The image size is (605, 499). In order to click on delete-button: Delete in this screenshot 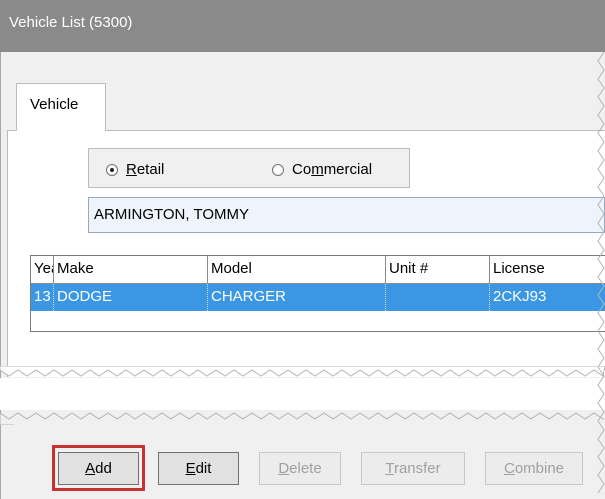, I will do `click(300, 468)`.